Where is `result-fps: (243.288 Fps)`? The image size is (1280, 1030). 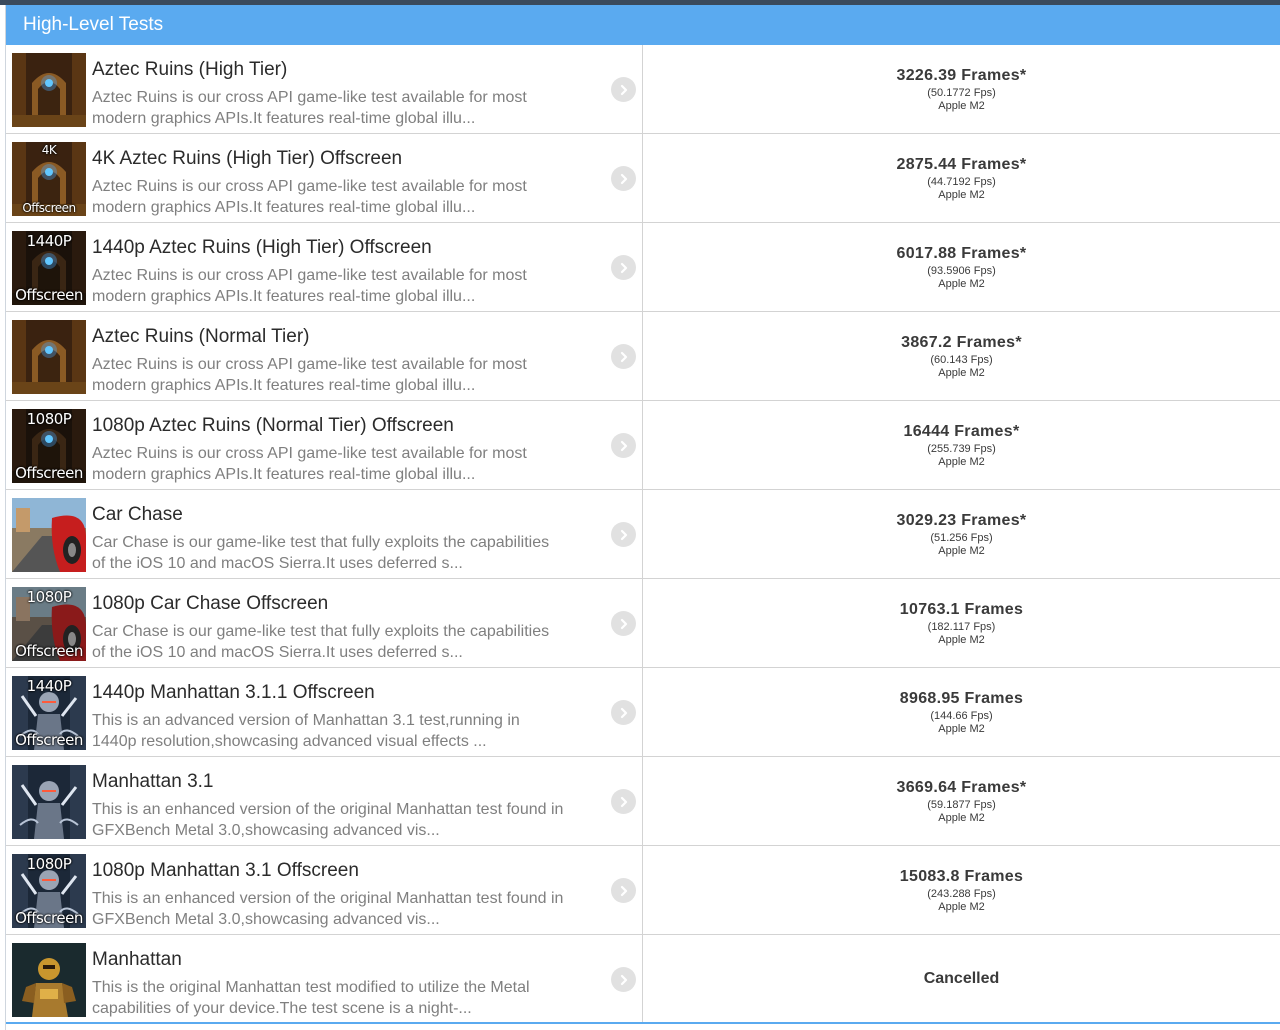
result-fps: (243.288 Fps) is located at coordinates (961, 893).